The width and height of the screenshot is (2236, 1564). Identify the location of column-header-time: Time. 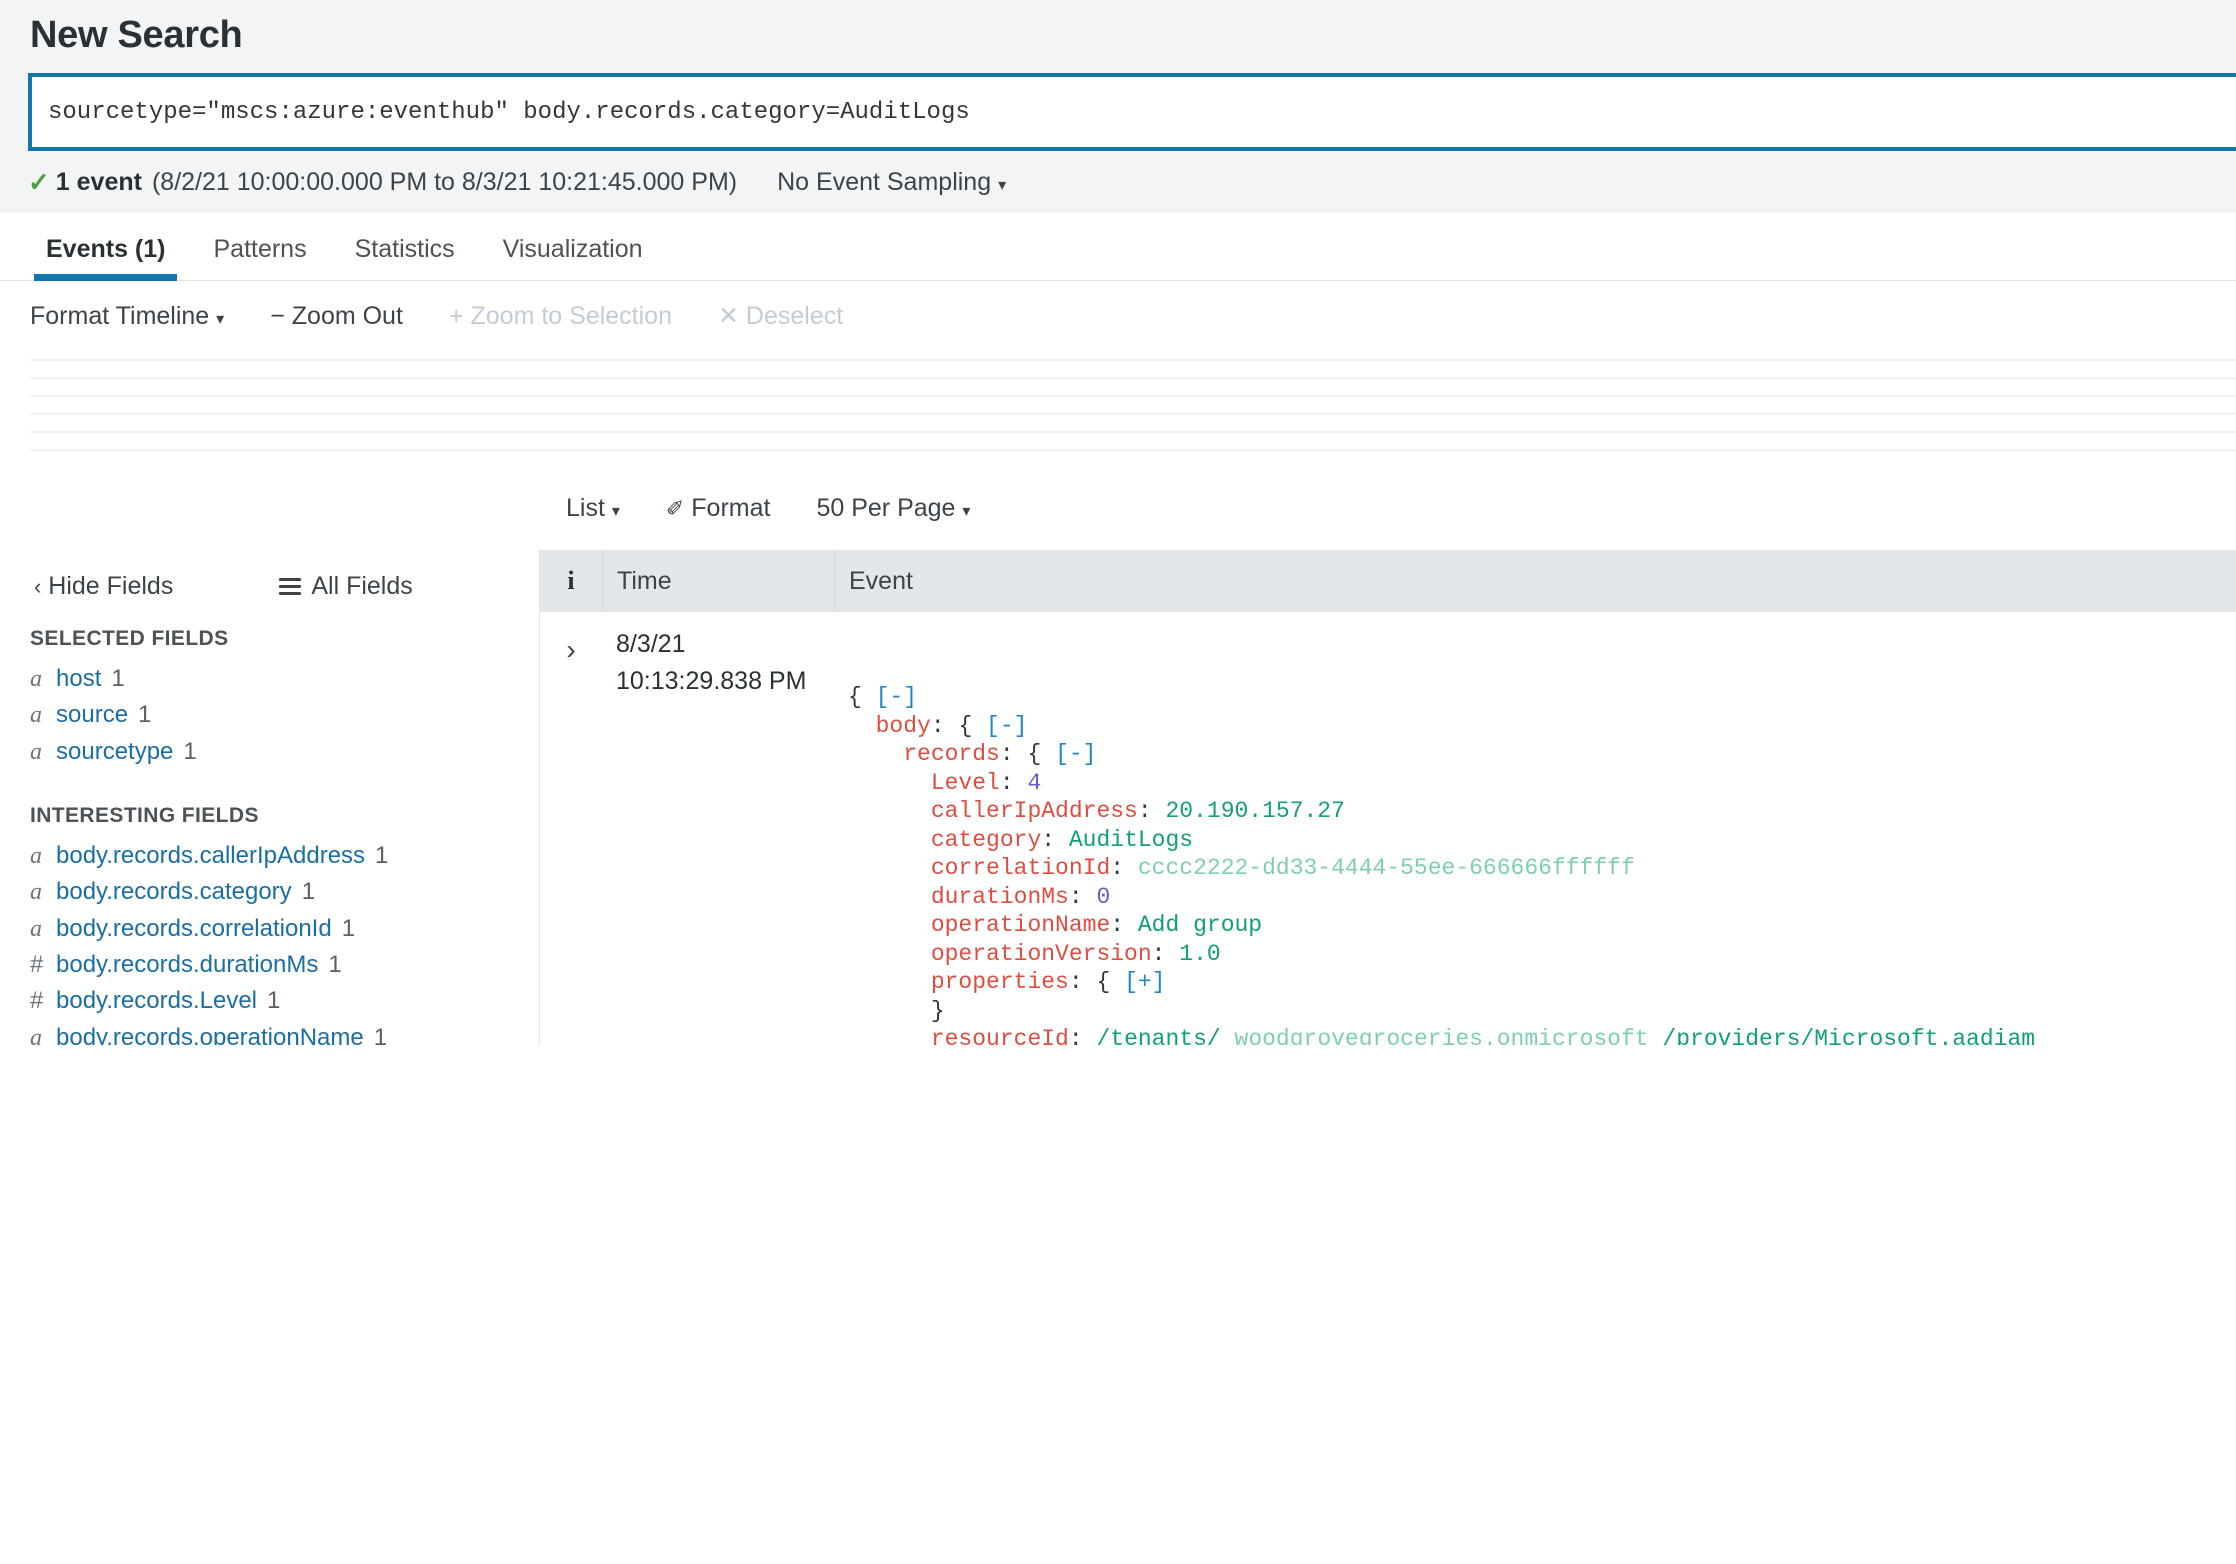
(718, 581).